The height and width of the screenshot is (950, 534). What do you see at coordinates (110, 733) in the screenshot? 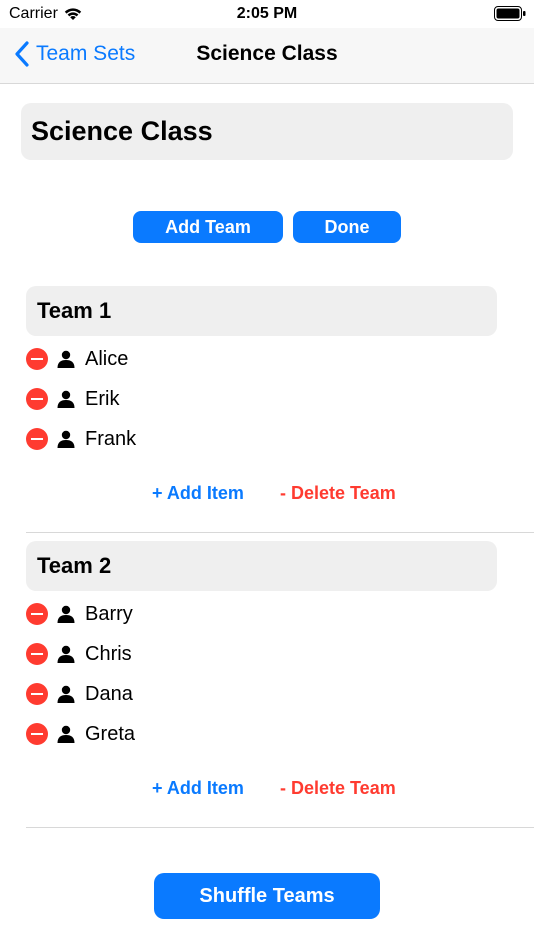
I see `member-name: Greta` at bounding box center [110, 733].